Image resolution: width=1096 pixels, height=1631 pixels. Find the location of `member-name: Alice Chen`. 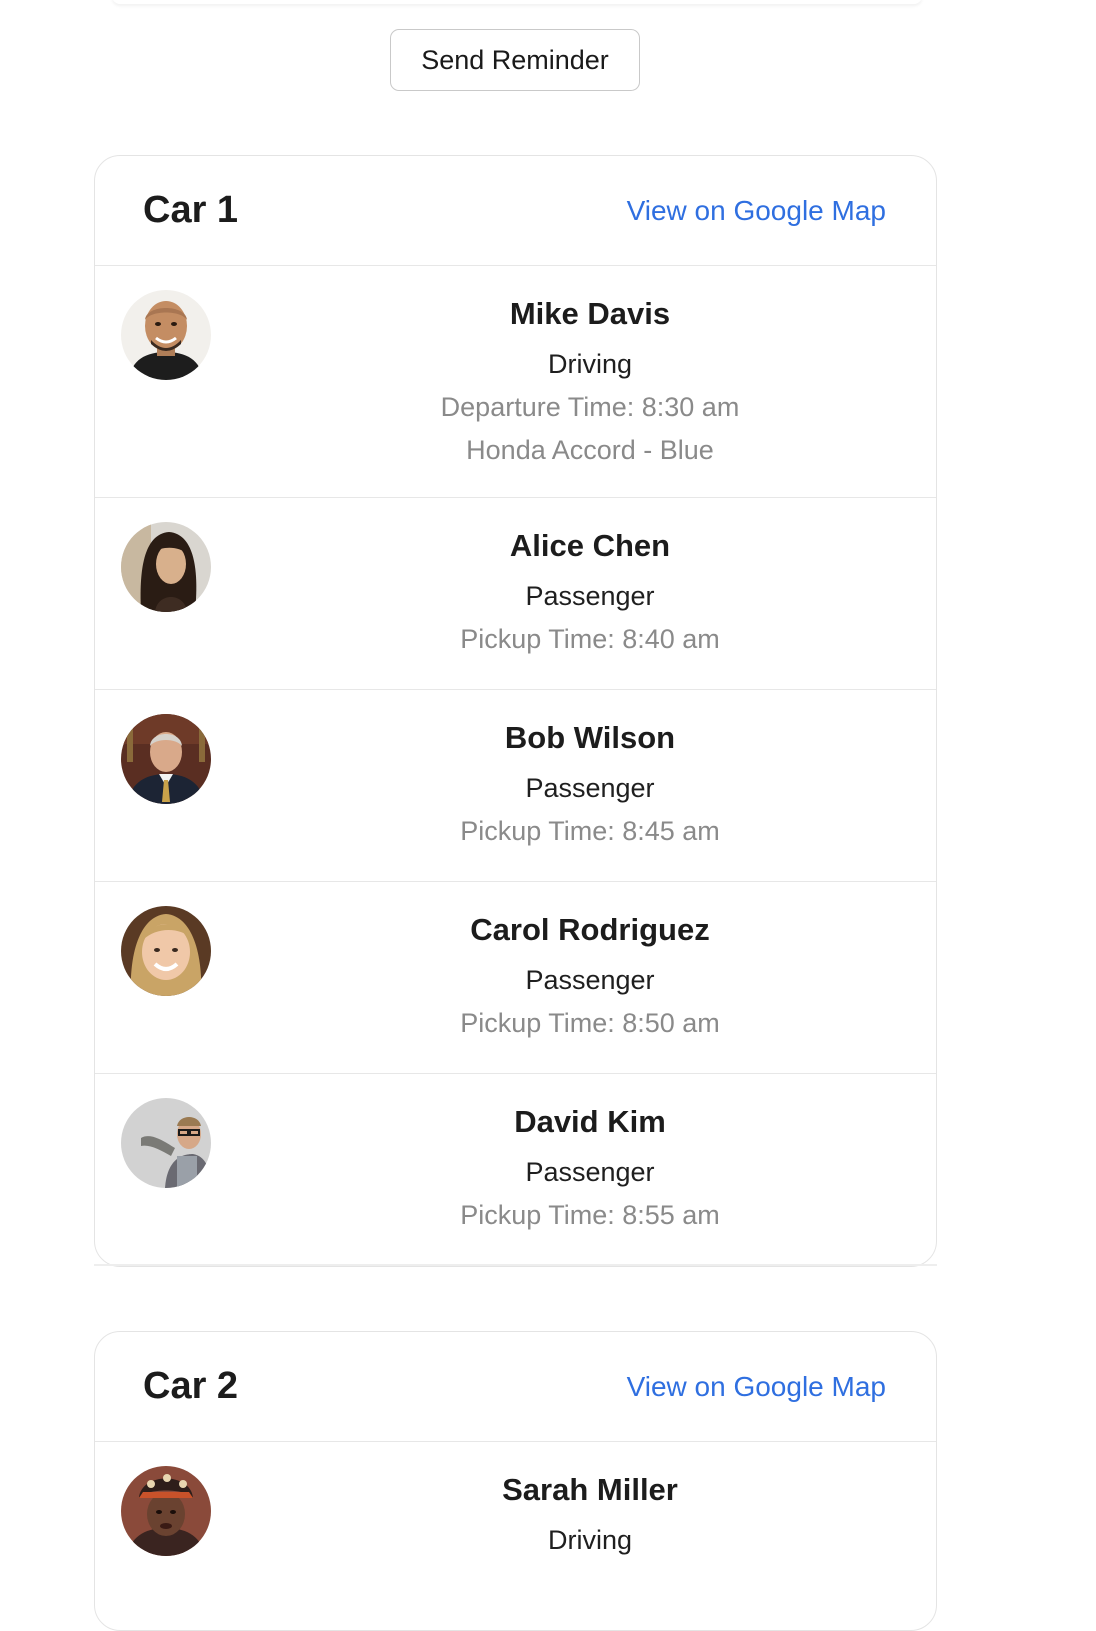

member-name: Alice Chen is located at coordinates (590, 545).